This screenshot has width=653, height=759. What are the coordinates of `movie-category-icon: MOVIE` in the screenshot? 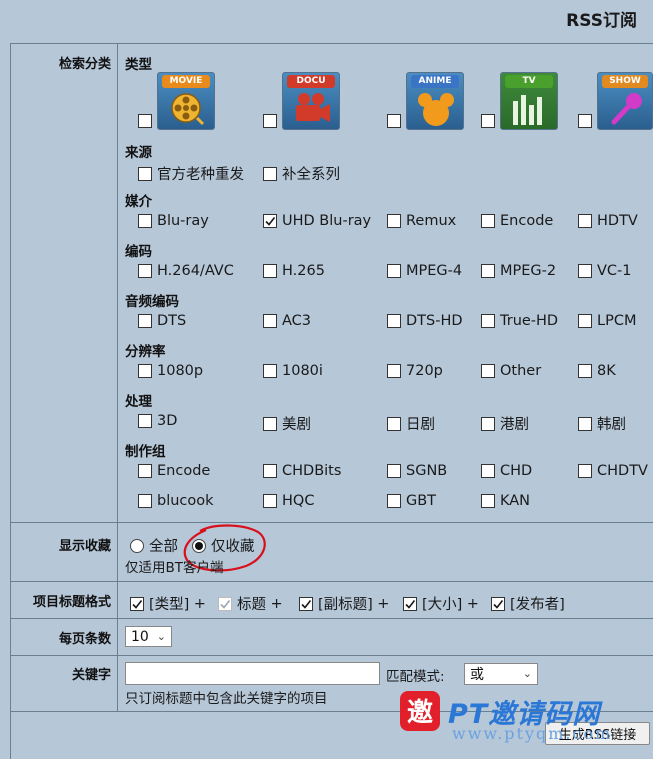 It's located at (186, 101).